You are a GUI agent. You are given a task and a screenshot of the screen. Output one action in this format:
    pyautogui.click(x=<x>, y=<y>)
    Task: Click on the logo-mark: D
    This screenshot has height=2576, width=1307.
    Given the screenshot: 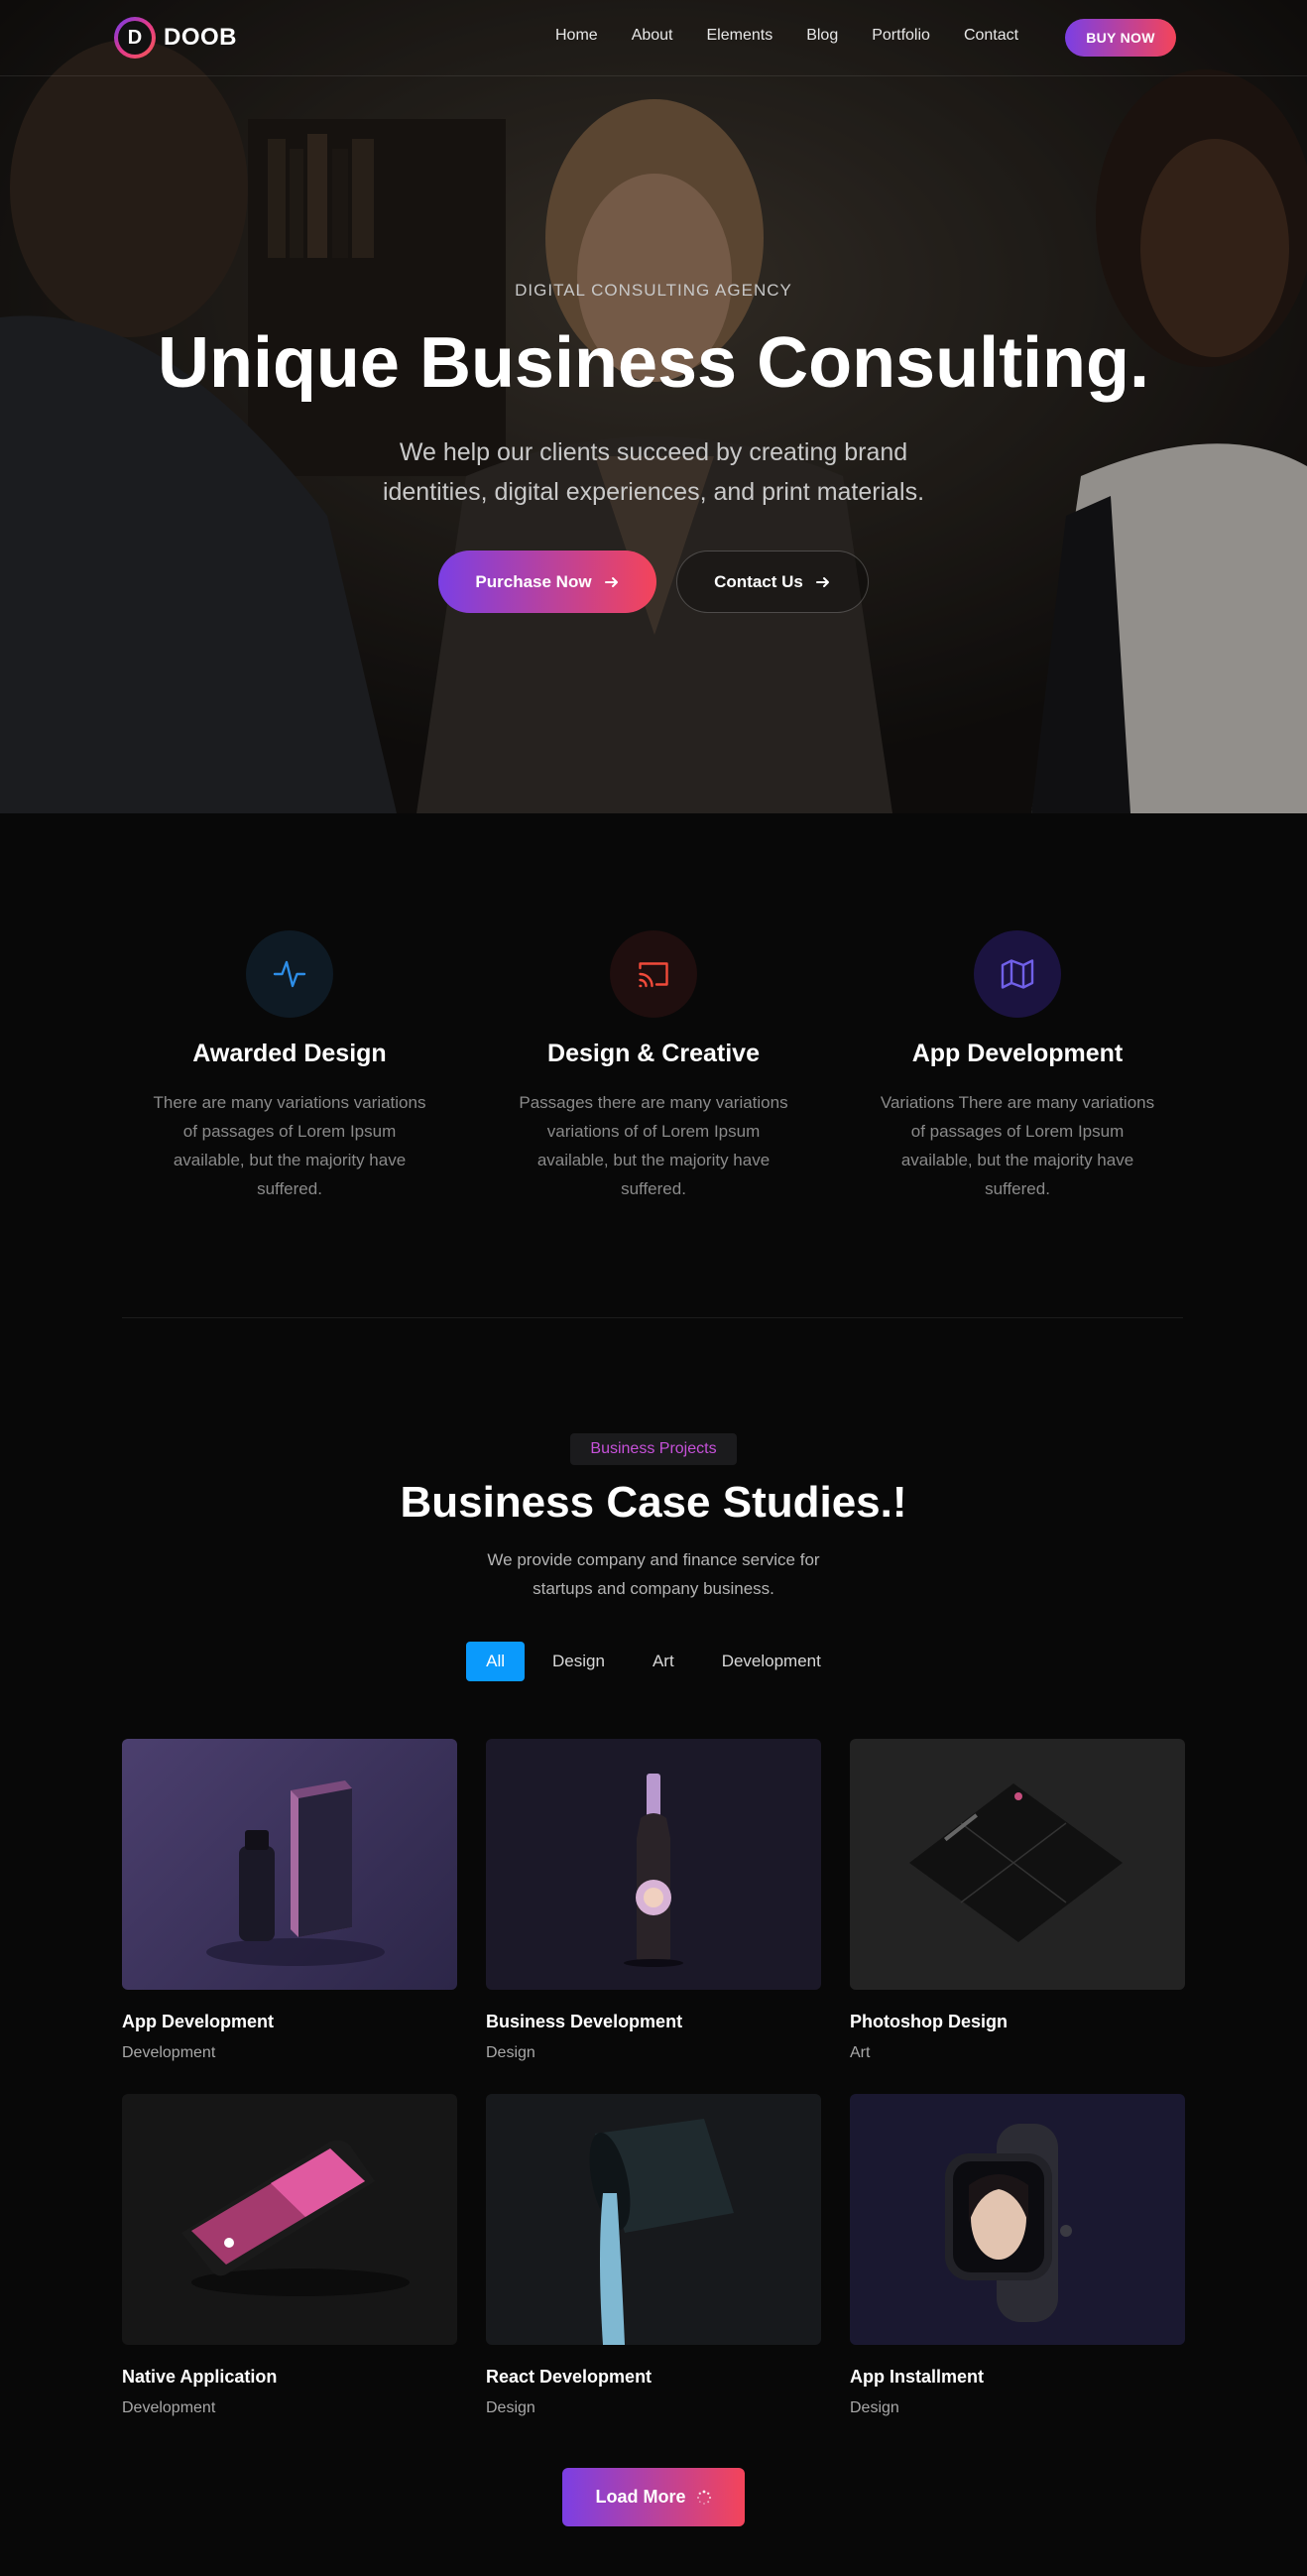 What is the action you would take?
    pyautogui.click(x=135, y=38)
    